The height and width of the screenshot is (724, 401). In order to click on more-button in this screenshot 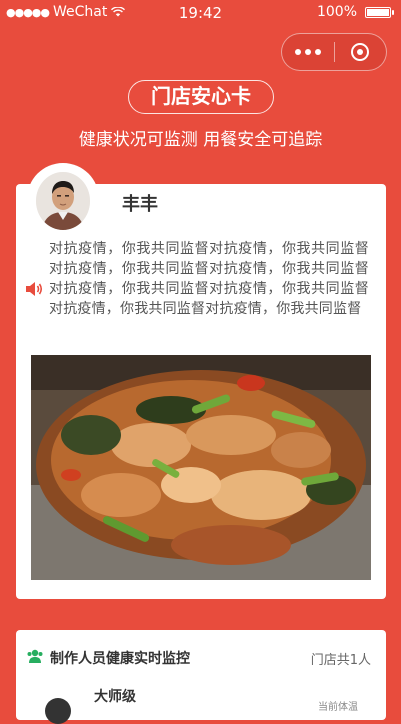, I will do `click(308, 52)`.